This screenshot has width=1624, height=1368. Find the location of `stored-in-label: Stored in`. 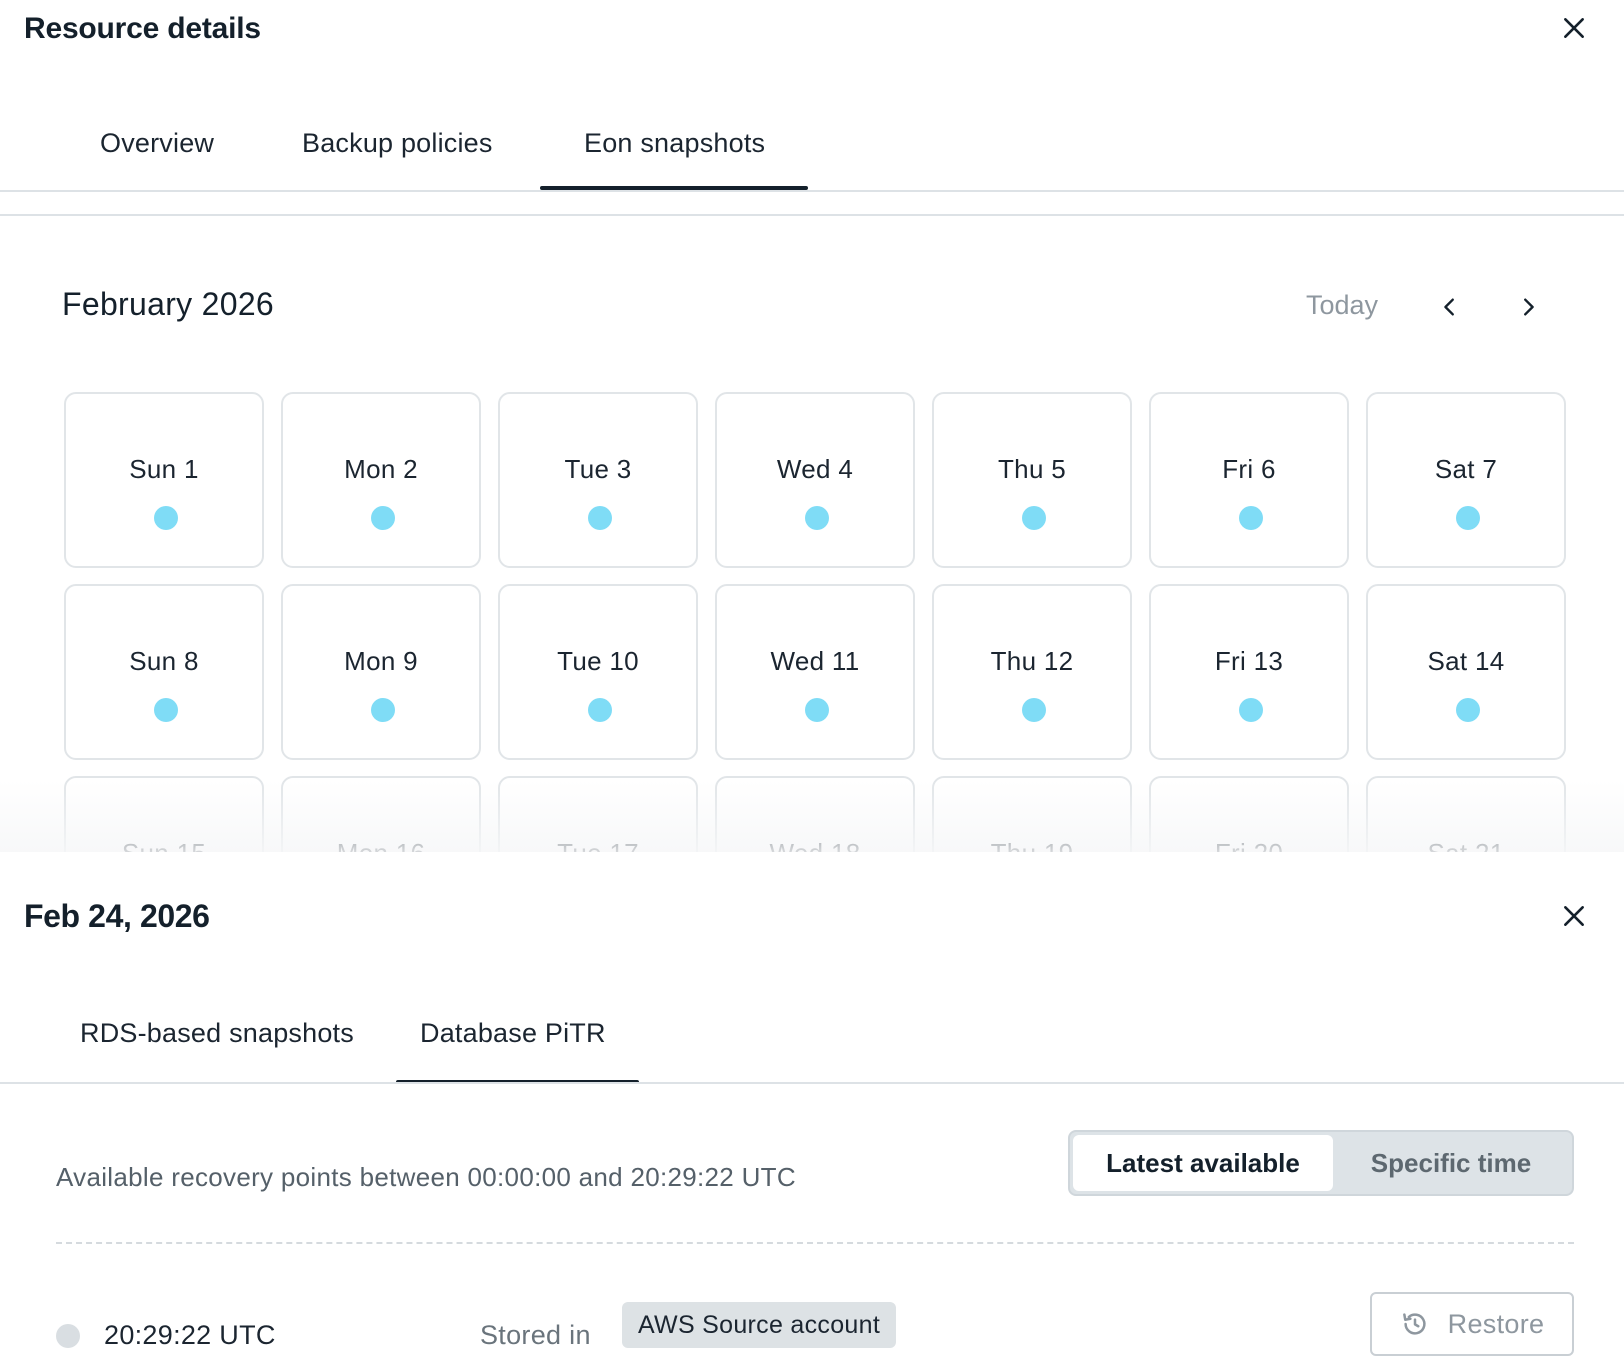

stored-in-label: Stored in is located at coordinates (535, 1335).